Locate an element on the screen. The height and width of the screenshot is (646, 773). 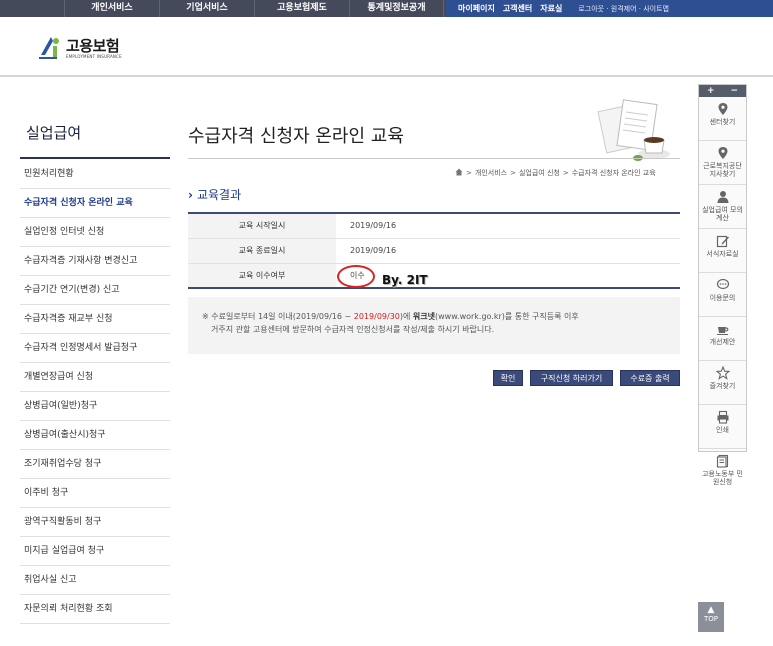
menu-insurance-system: 고용보험제도 is located at coordinates (301, 8).